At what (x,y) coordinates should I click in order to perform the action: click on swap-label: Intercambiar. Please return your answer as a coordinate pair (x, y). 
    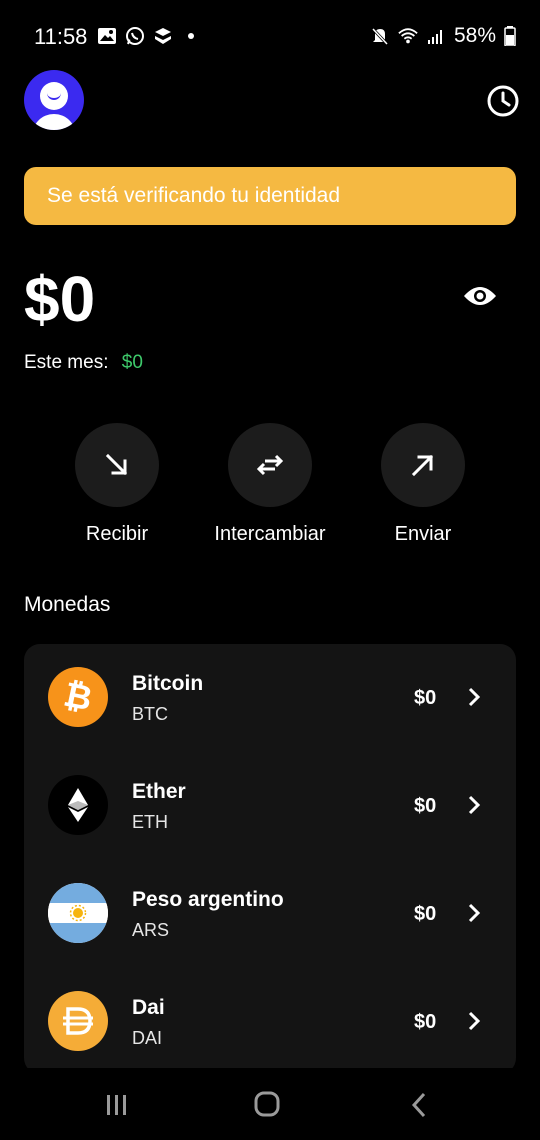
    Looking at the image, I should click on (270, 534).